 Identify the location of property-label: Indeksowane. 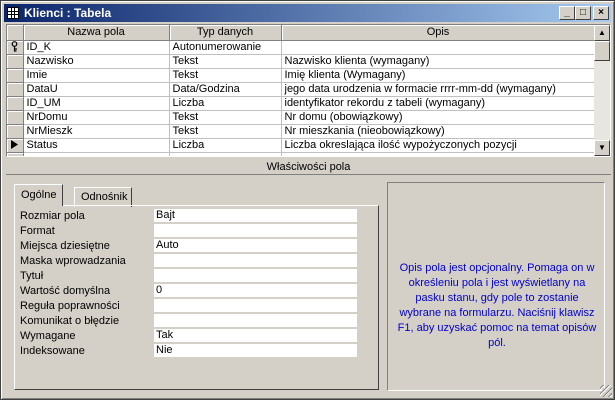
(52, 351).